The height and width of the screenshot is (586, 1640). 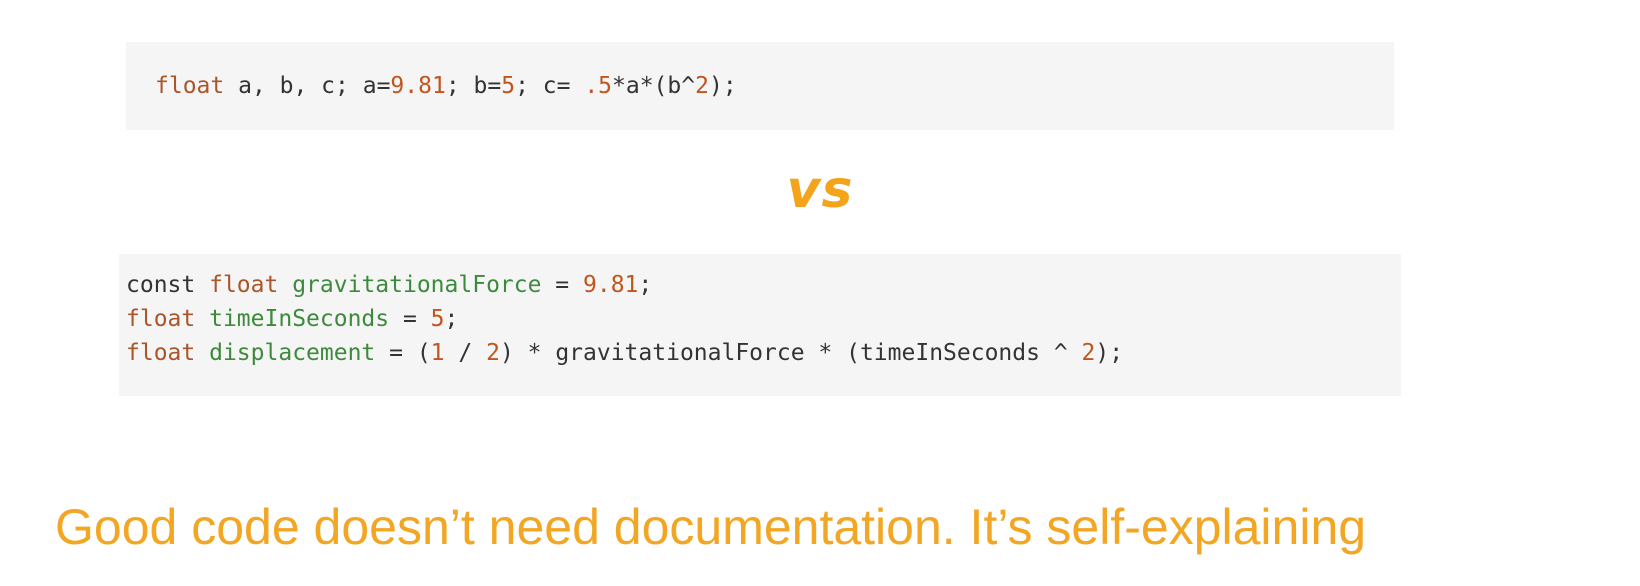 I want to click on code-token-plain: /, so click(x=465, y=353).